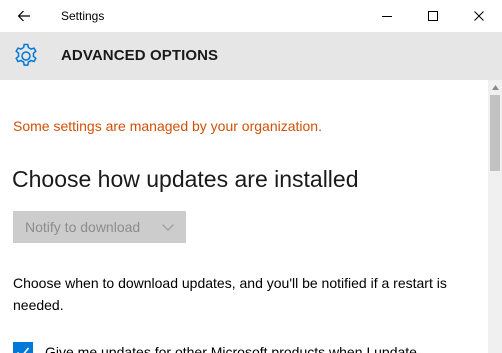  What do you see at coordinates (251, 16) in the screenshot?
I see `title-bar: Settings` at bounding box center [251, 16].